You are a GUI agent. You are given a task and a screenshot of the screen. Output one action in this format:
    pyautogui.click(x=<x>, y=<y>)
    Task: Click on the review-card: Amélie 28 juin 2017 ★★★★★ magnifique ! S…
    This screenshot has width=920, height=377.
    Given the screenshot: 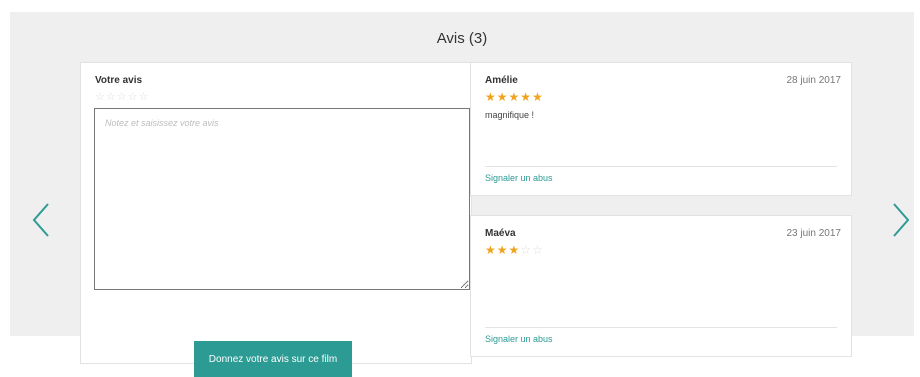 What is the action you would take?
    pyautogui.click(x=661, y=129)
    